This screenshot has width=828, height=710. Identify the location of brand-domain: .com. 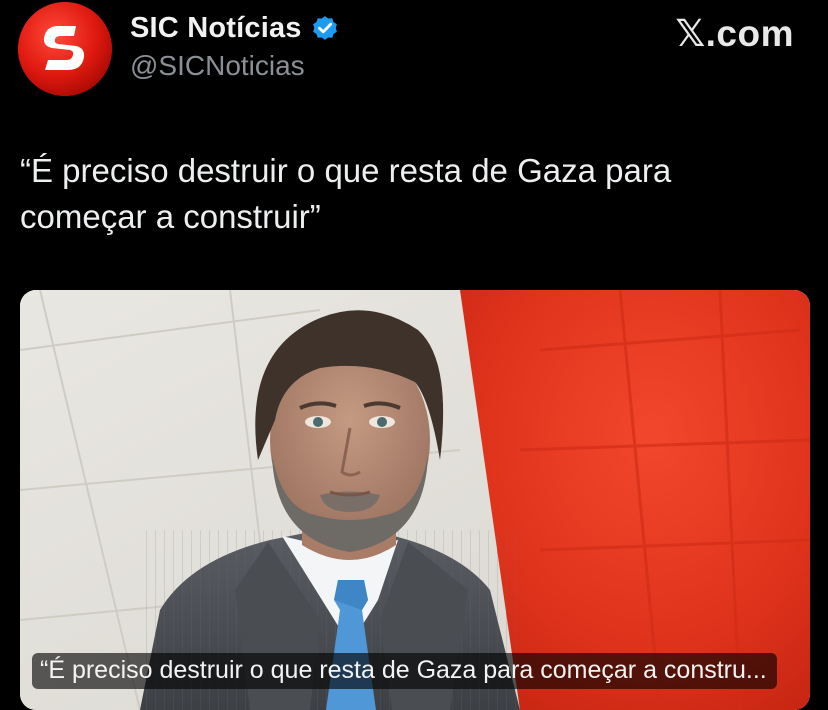
(749, 33).